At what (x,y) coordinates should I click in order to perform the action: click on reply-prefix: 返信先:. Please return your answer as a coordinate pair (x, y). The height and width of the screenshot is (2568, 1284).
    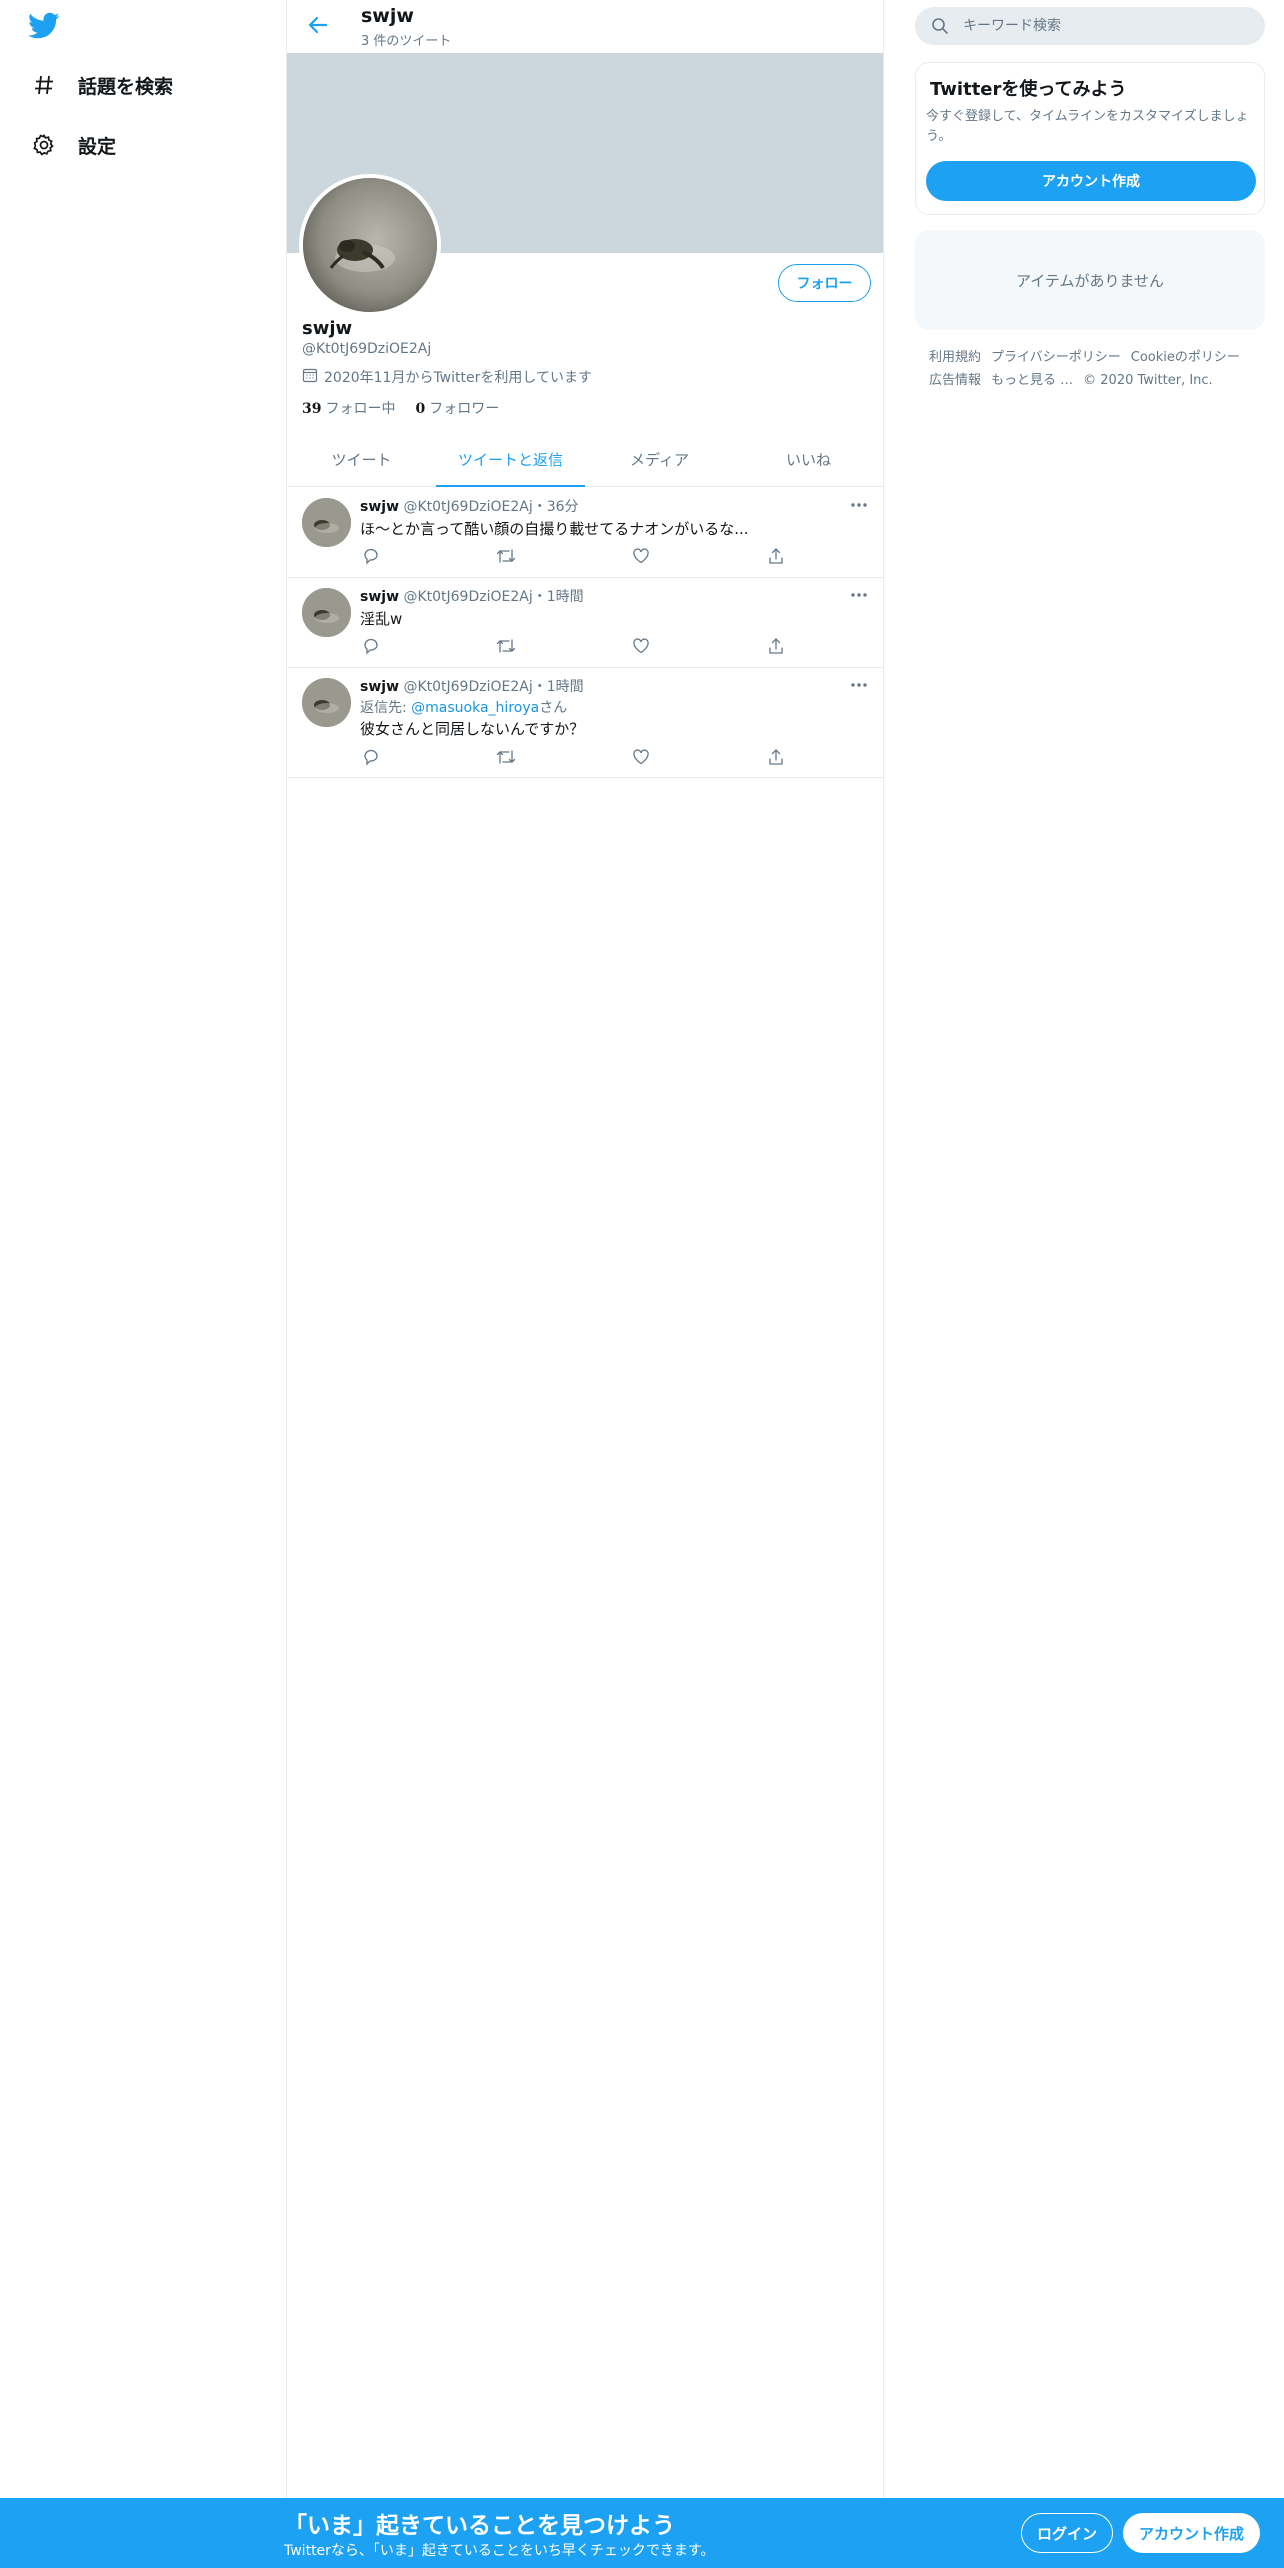
    Looking at the image, I should click on (386, 708).